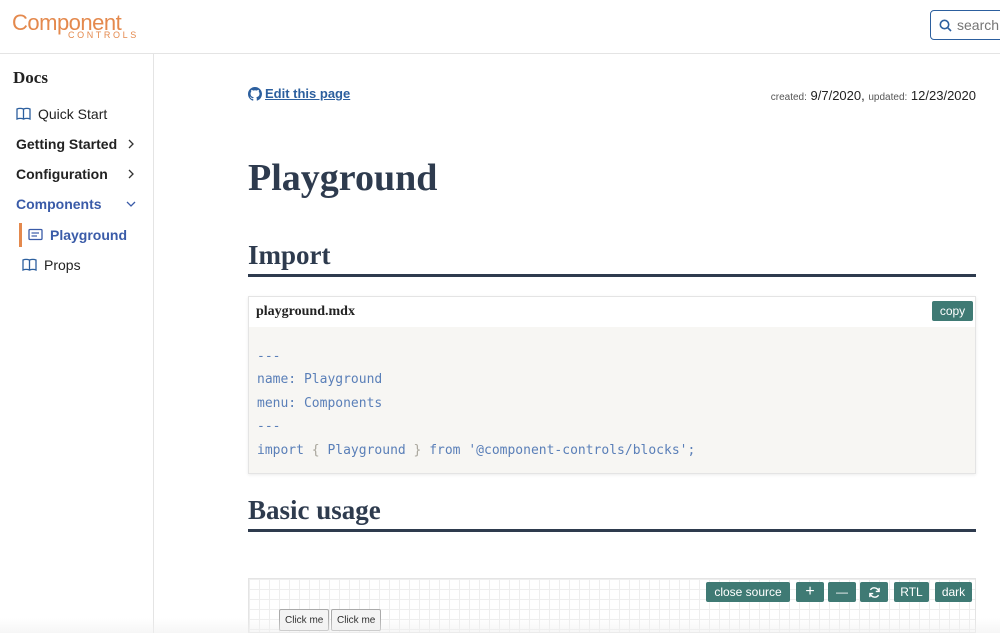 This screenshot has height=633, width=1000. What do you see at coordinates (842, 592) in the screenshot?
I see `zoom-out-button: —` at bounding box center [842, 592].